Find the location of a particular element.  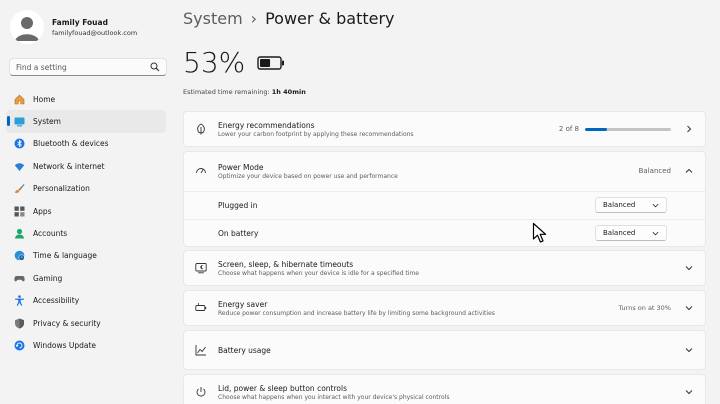

progress-track is located at coordinates (628, 129).